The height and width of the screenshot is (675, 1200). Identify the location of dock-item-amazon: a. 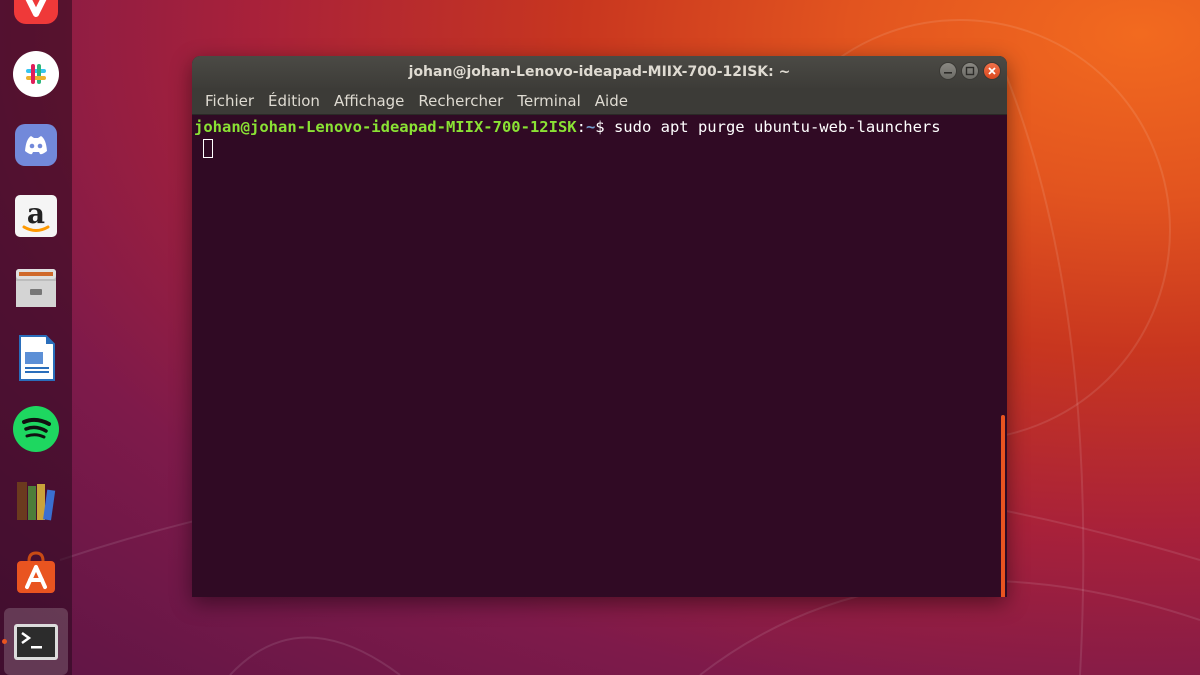
(36, 216).